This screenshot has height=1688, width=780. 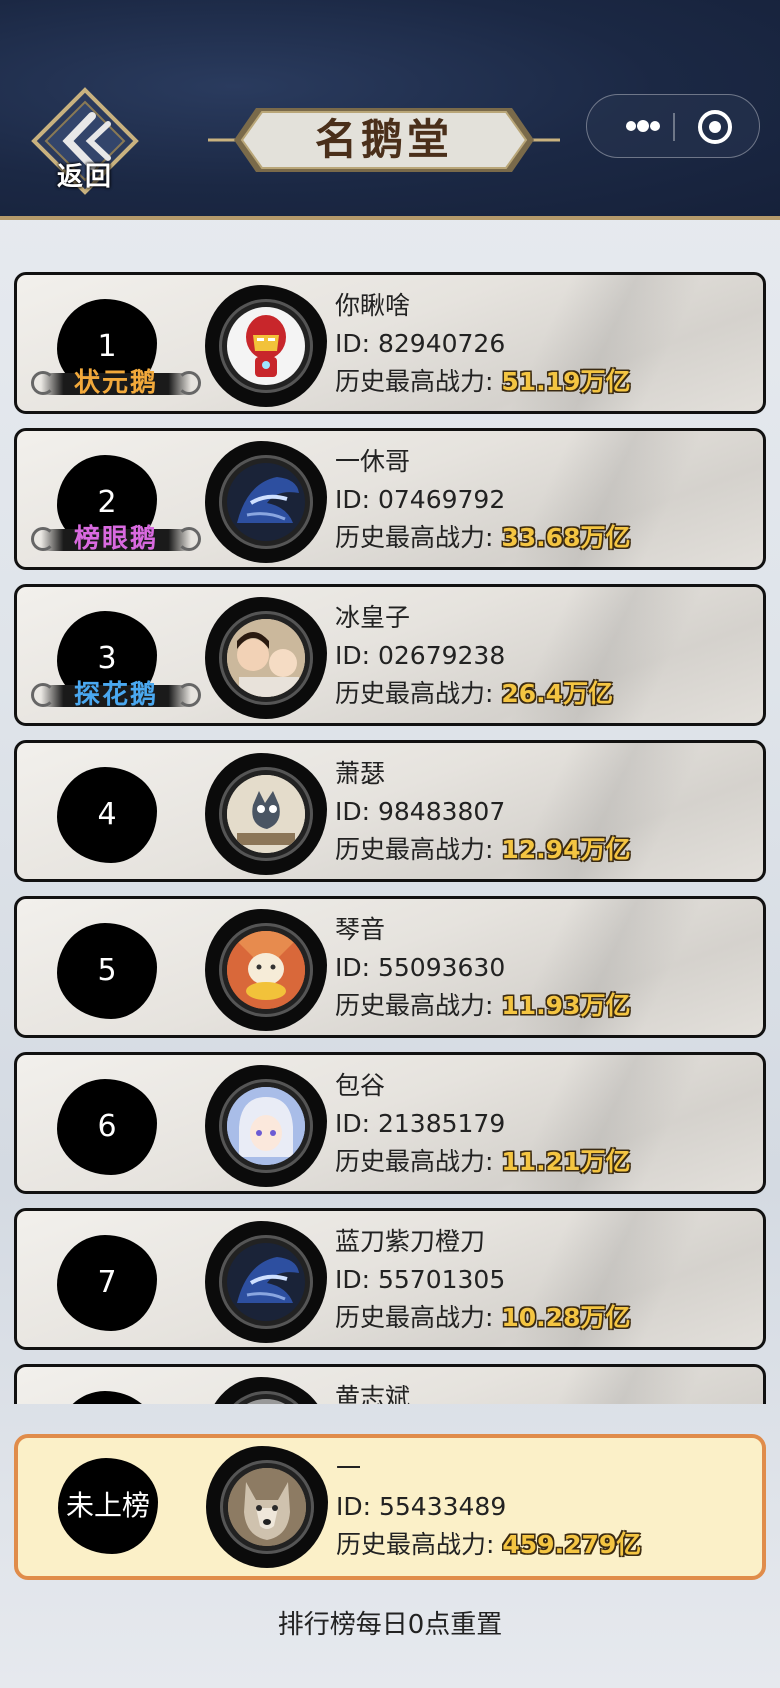 I want to click on page-title: 名鹅堂, so click(x=383, y=139).